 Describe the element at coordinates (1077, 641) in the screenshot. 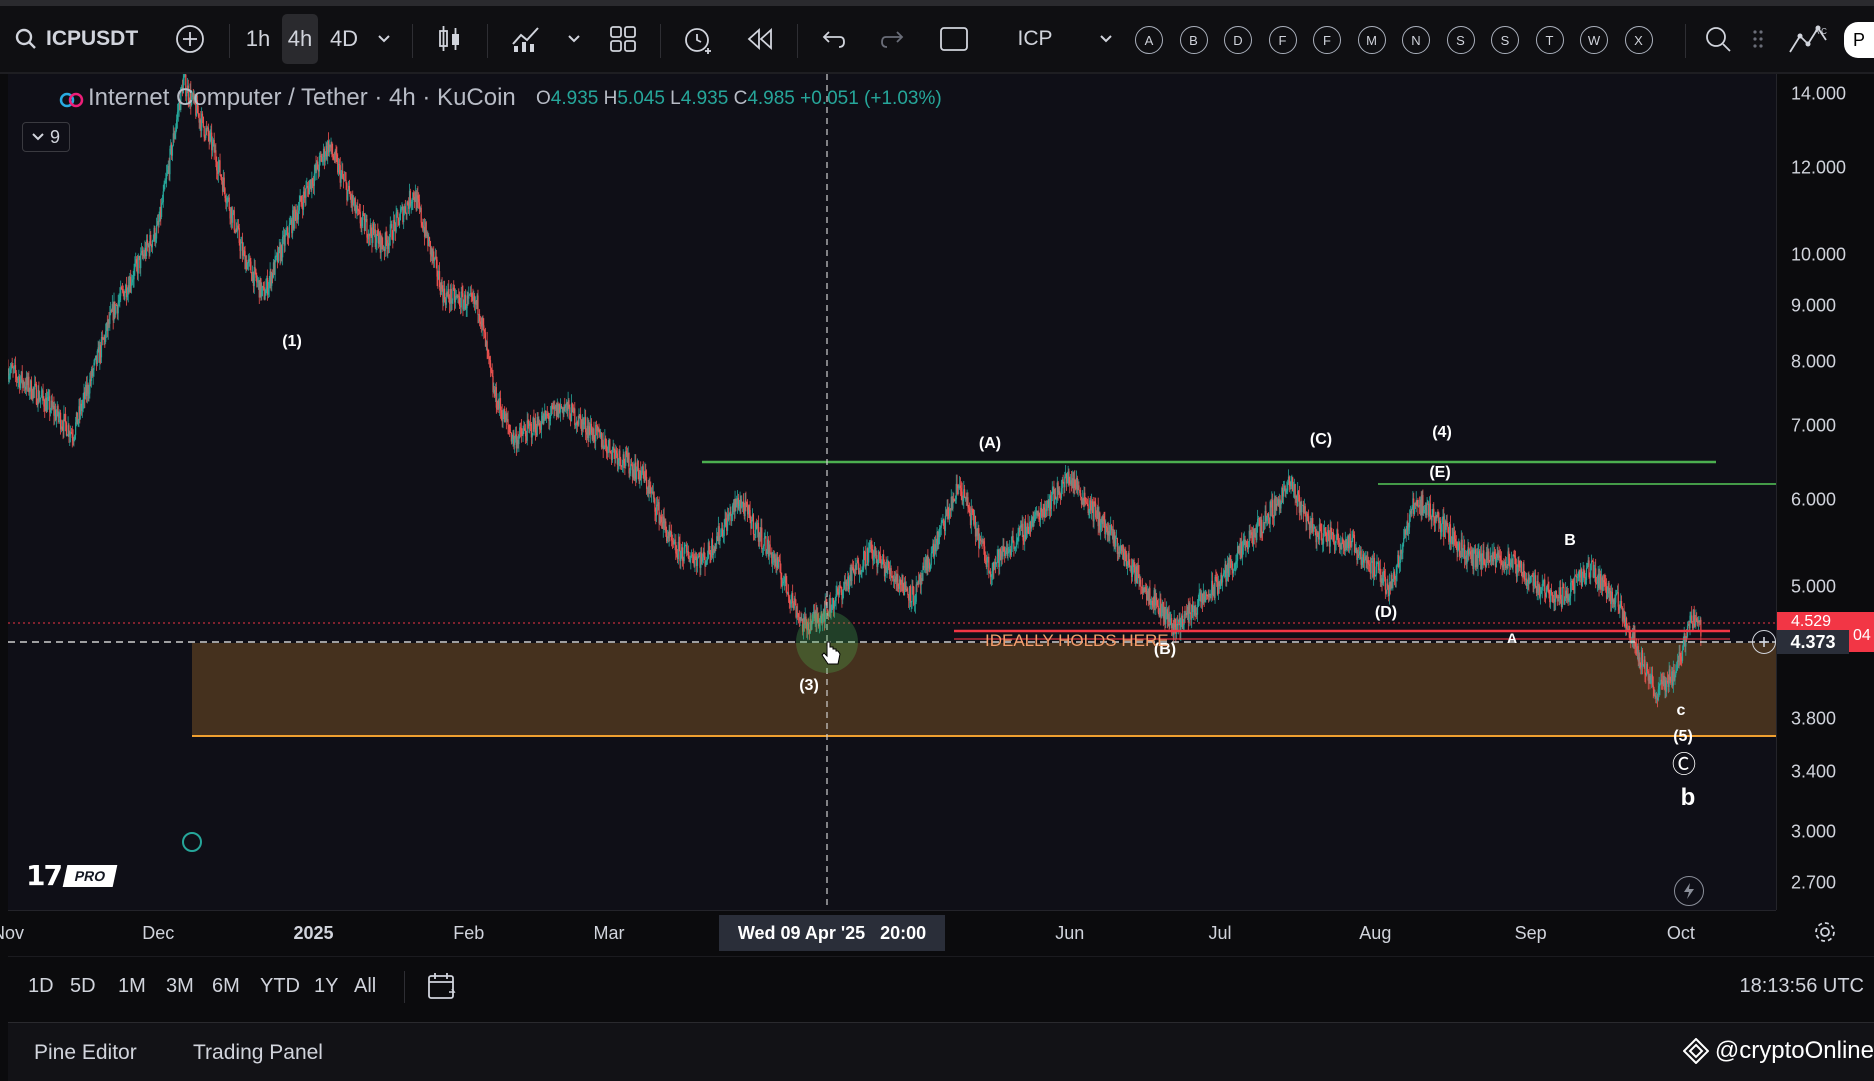

I see `zone-text-label: IDEALLY HOLDS HERE` at that location.